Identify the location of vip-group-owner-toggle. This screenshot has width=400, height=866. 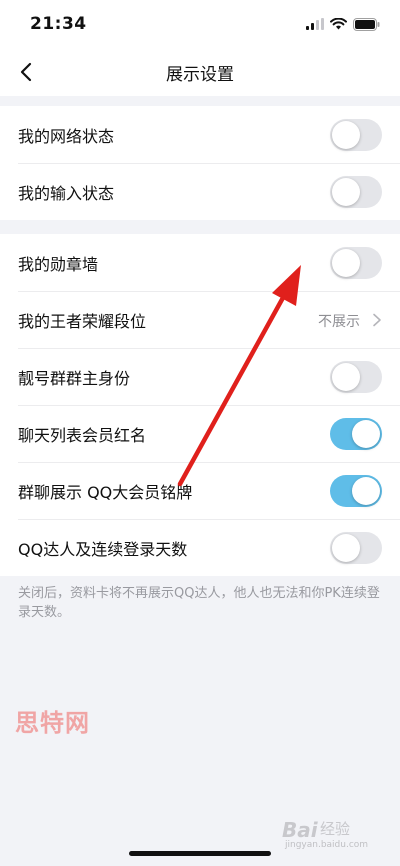
(356, 377).